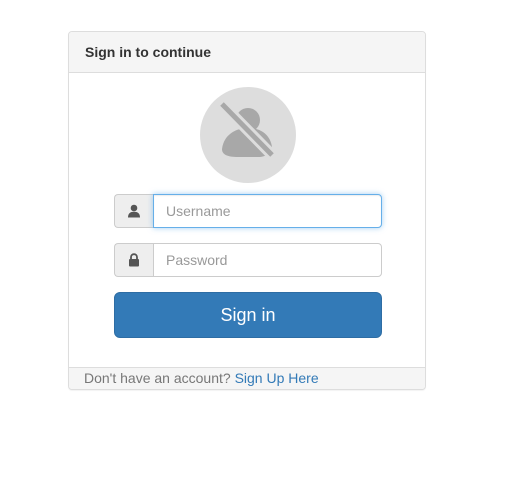 The height and width of the screenshot is (492, 522). I want to click on username-group, so click(248, 211).